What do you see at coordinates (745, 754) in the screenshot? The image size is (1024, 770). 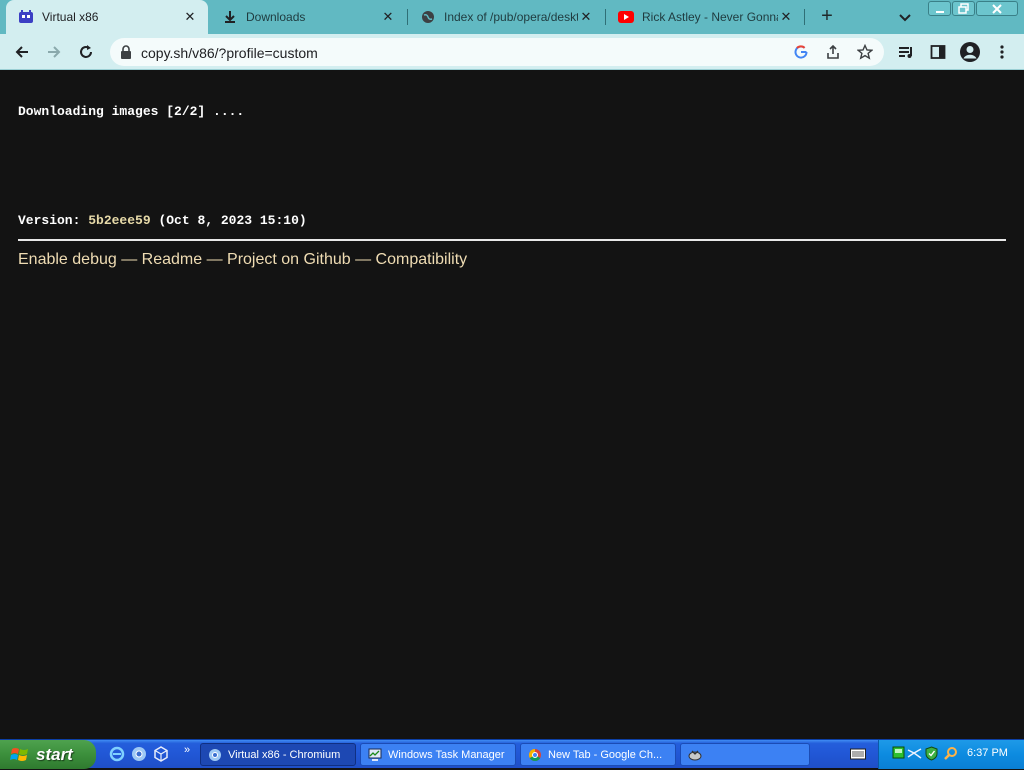 I see `taskbar-window-unlabeled` at bounding box center [745, 754].